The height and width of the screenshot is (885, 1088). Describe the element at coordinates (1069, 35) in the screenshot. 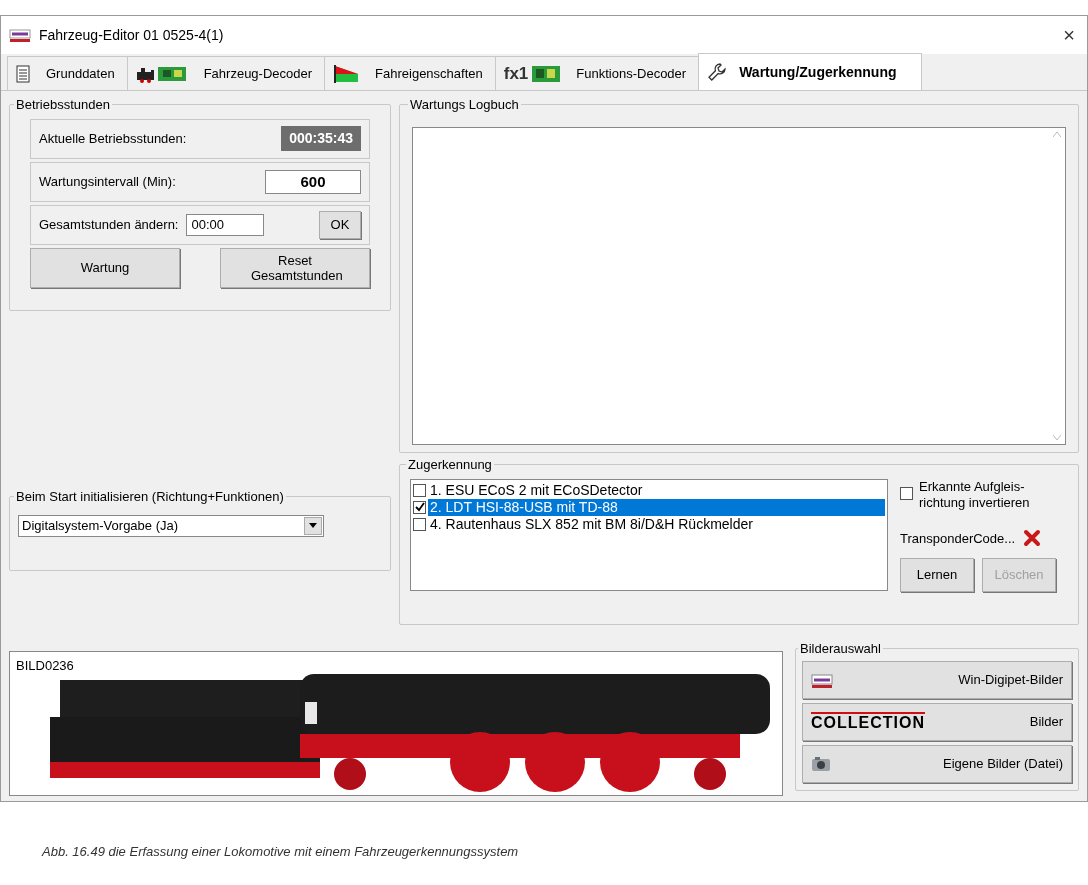

I see `close-button: ×` at that location.